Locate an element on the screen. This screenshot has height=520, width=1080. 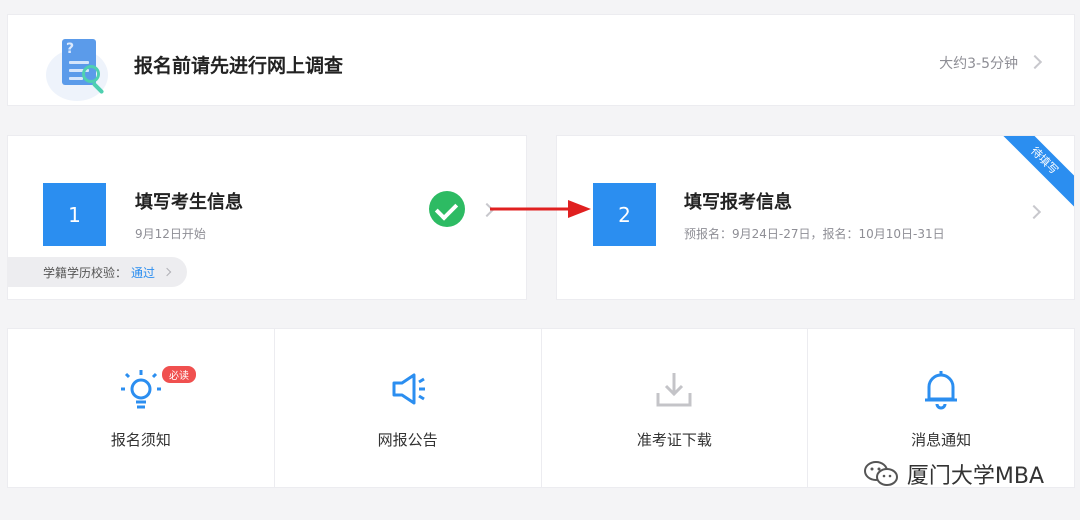
bell-icon is located at coordinates (941, 390).